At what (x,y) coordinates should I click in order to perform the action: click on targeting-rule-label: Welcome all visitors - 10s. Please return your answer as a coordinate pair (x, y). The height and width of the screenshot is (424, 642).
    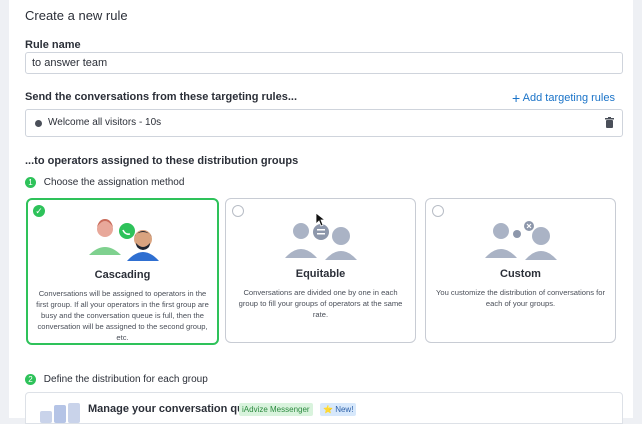
    Looking at the image, I should click on (105, 122).